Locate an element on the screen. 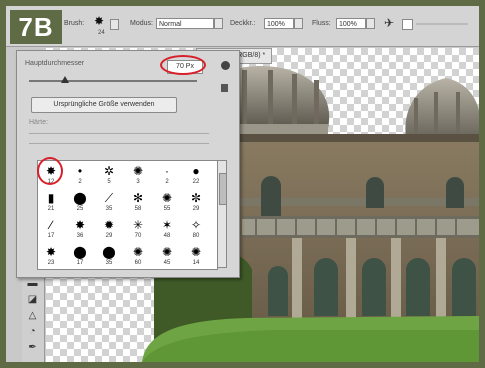 The image size is (485, 368). brush-preset-cell: ✶ 48 is located at coordinates (167, 229).